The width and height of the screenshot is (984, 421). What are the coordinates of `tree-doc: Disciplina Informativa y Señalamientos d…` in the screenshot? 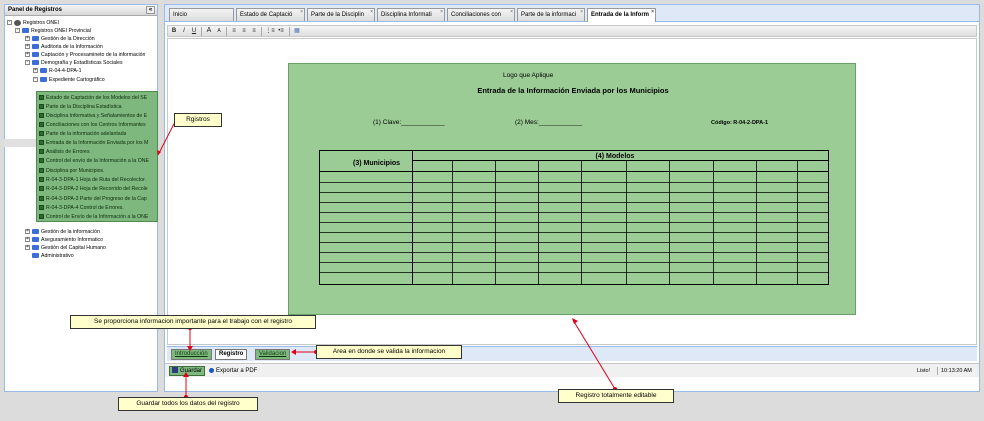 It's located at (93, 116).